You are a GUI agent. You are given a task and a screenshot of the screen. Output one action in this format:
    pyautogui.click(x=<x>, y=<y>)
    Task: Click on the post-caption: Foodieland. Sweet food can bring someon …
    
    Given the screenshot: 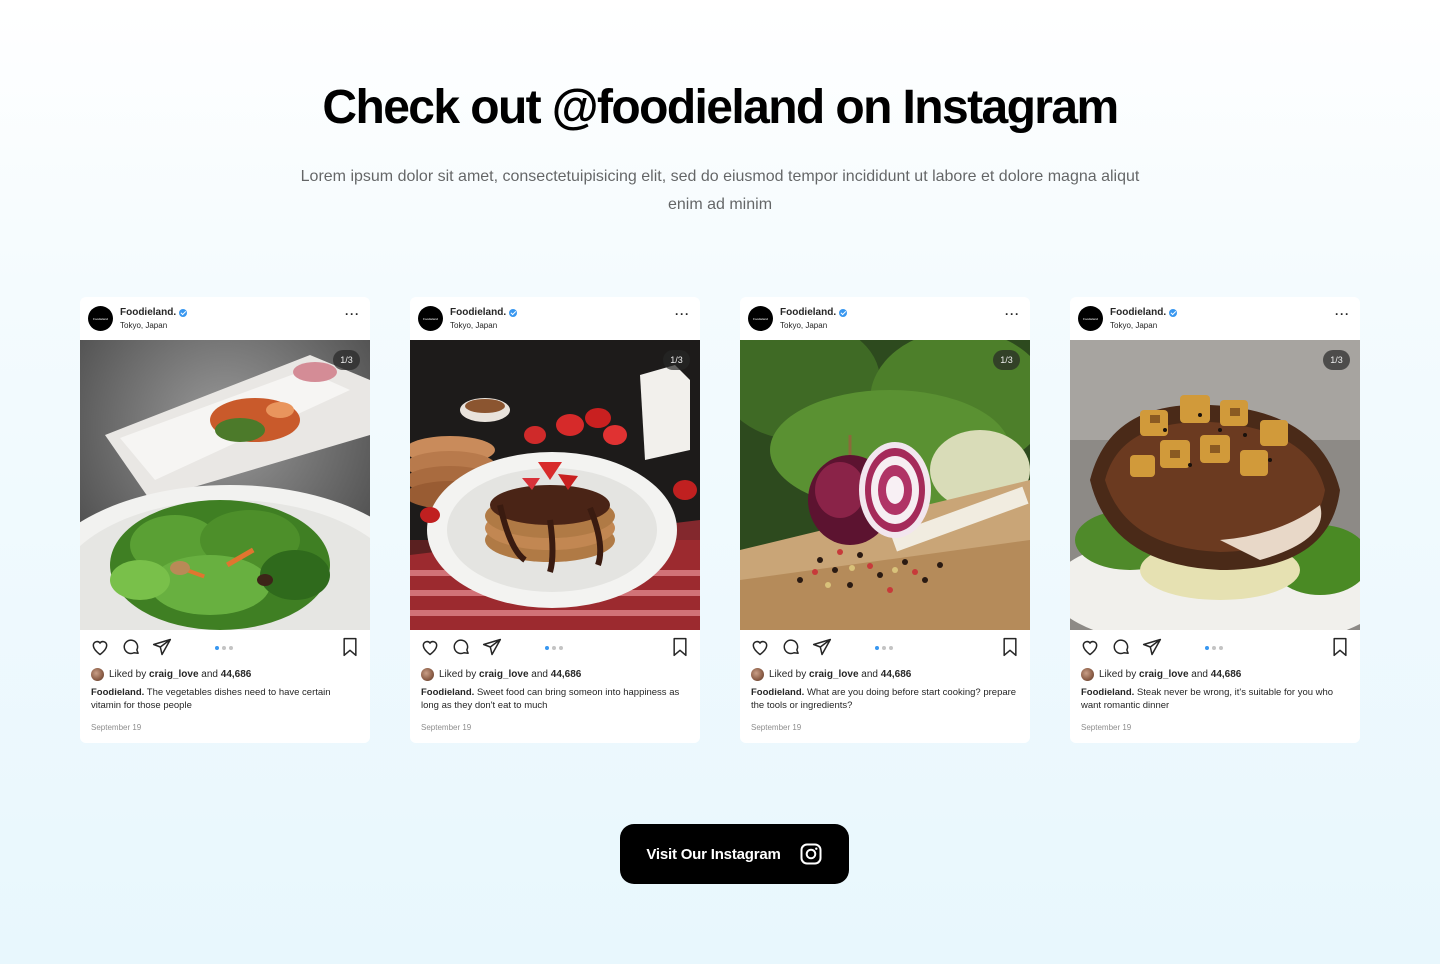 What is the action you would take?
    pyautogui.click(x=556, y=699)
    